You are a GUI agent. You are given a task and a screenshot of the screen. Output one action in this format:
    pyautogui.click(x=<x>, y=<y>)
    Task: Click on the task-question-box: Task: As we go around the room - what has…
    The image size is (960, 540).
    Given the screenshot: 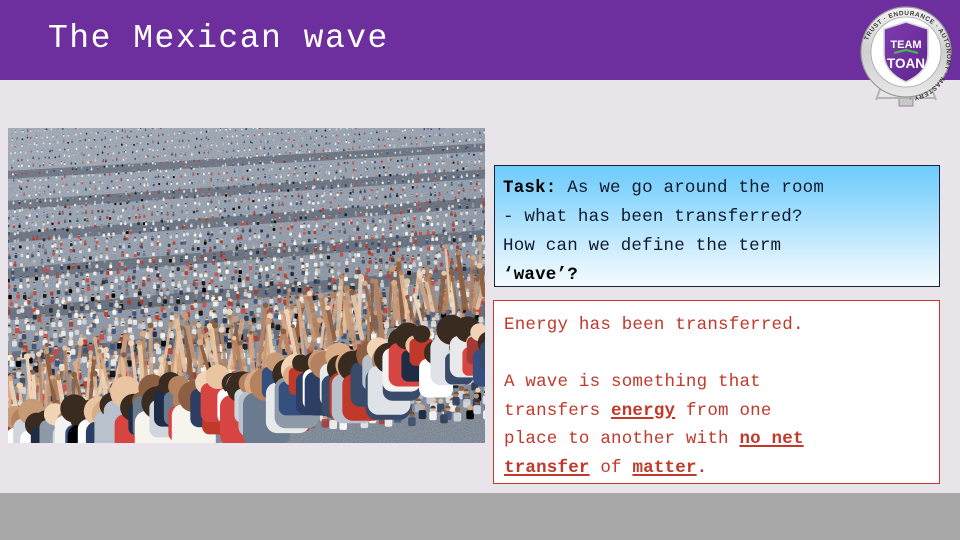 What is the action you would take?
    pyautogui.click(x=717, y=226)
    